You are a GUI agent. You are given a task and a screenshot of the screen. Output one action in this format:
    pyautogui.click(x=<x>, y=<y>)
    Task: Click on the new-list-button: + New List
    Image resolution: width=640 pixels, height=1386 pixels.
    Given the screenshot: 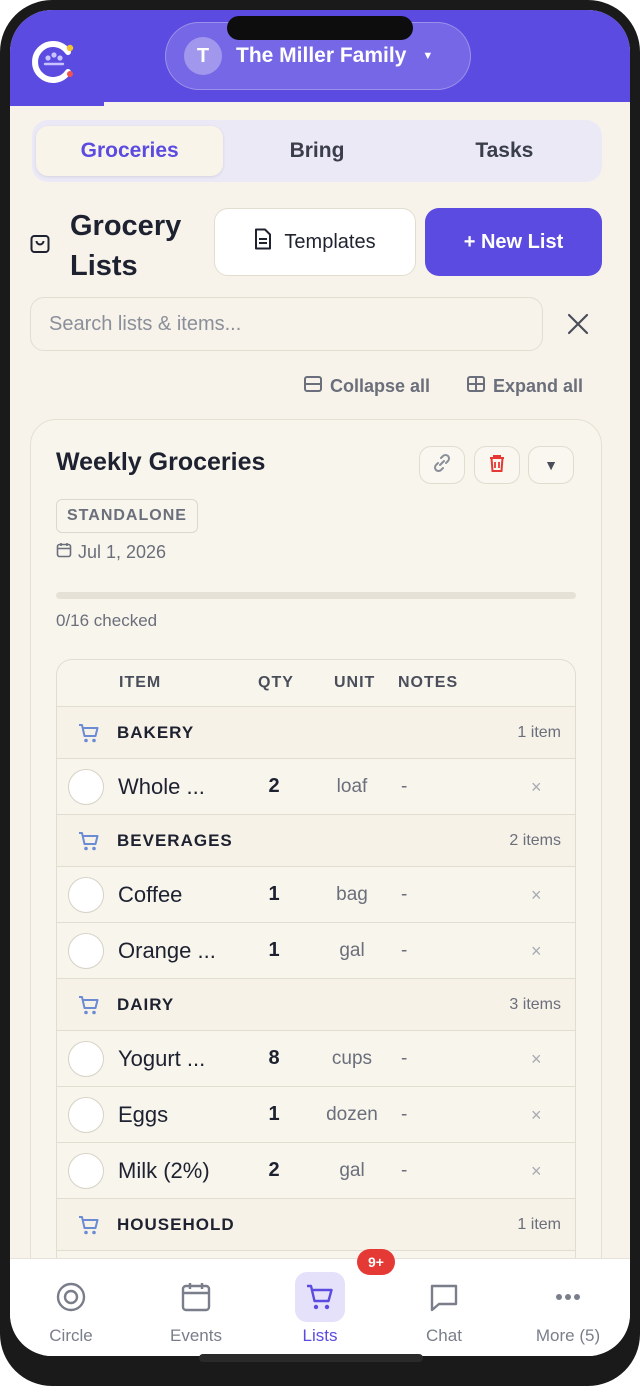 What is the action you would take?
    pyautogui.click(x=513, y=242)
    